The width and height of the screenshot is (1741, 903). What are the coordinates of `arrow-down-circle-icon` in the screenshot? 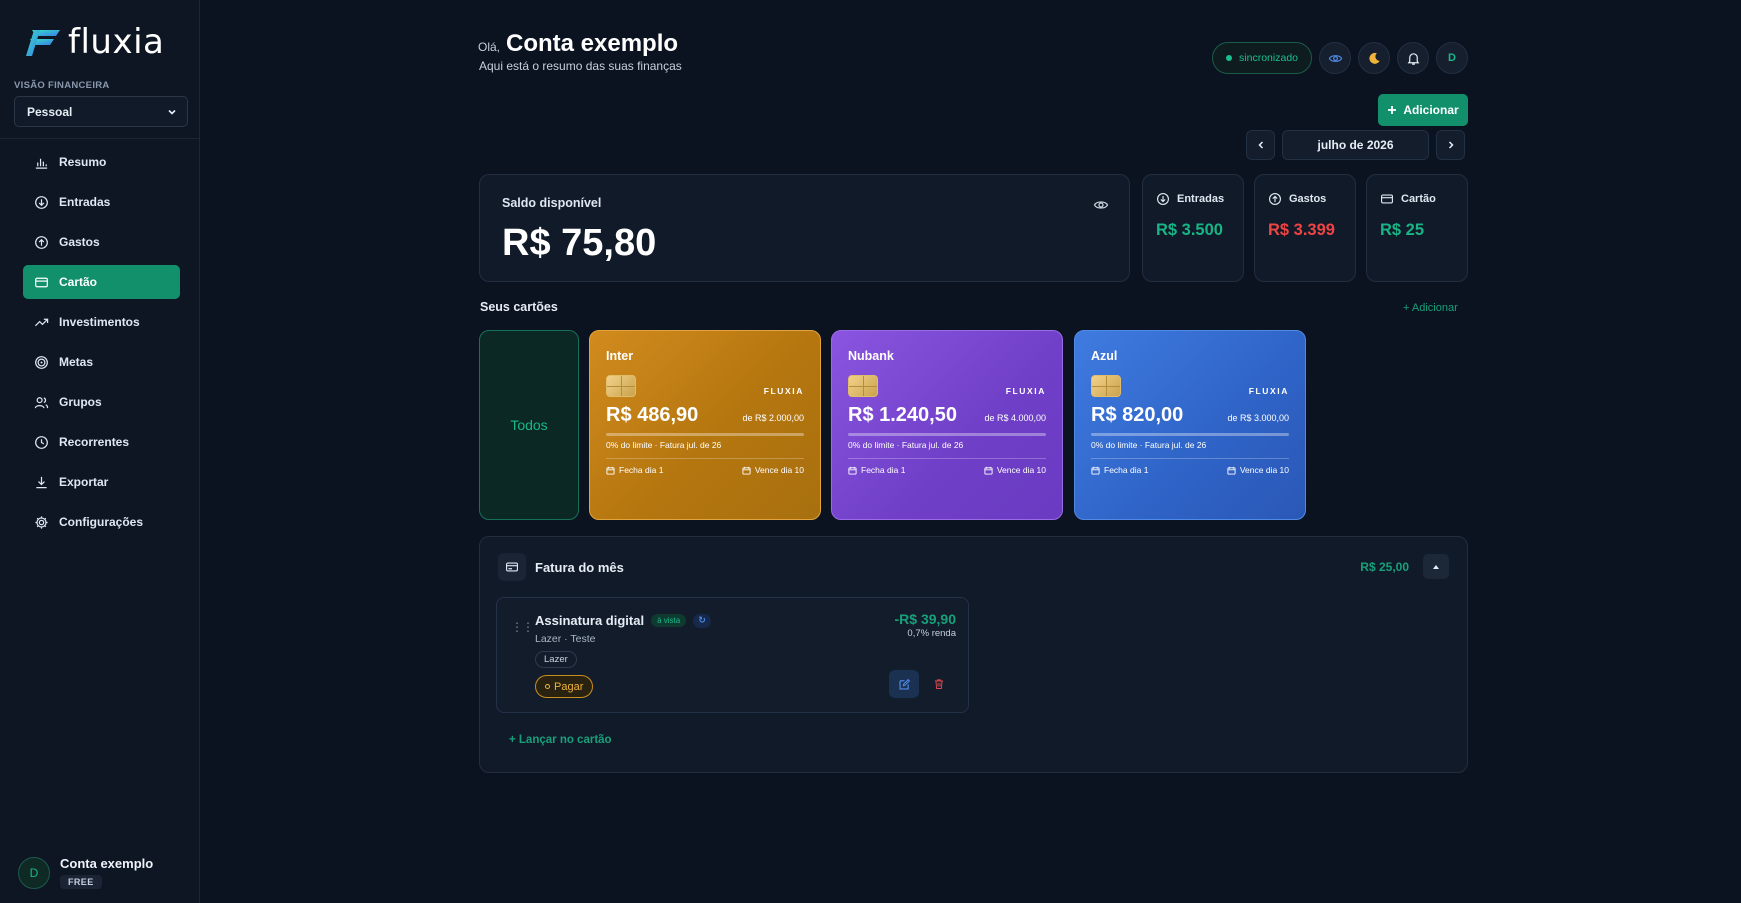 It's located at (1163, 199).